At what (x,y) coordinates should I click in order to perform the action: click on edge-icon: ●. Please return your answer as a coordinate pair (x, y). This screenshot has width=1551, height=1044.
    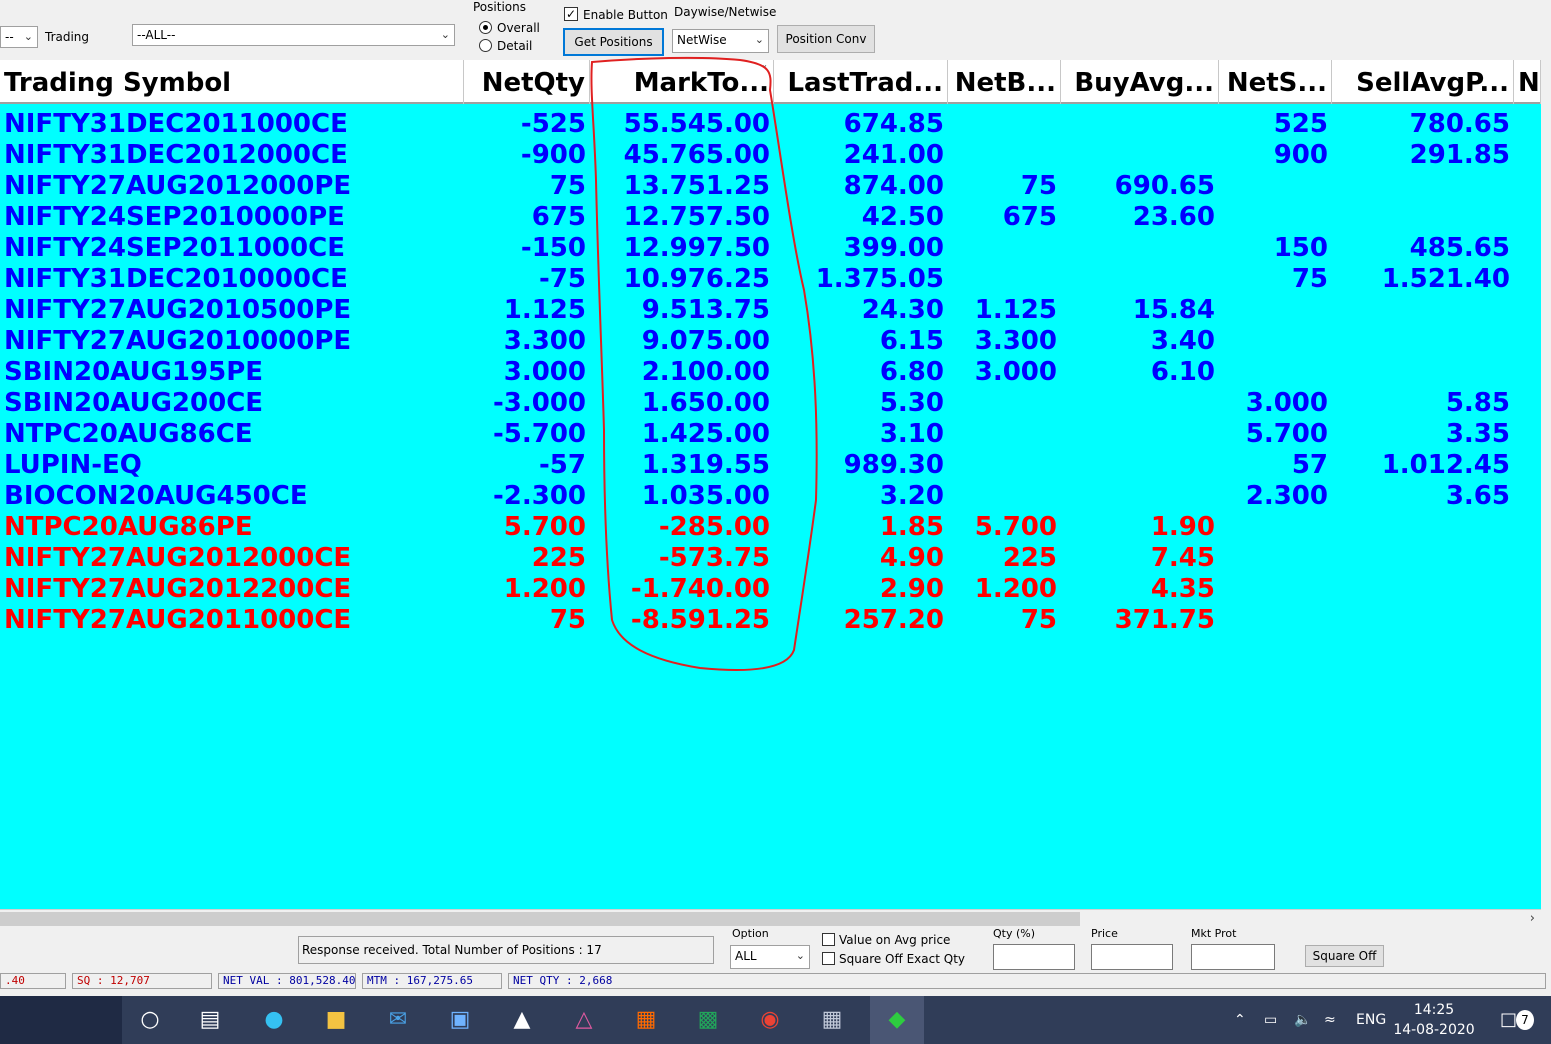
    Looking at the image, I should click on (274, 1020).